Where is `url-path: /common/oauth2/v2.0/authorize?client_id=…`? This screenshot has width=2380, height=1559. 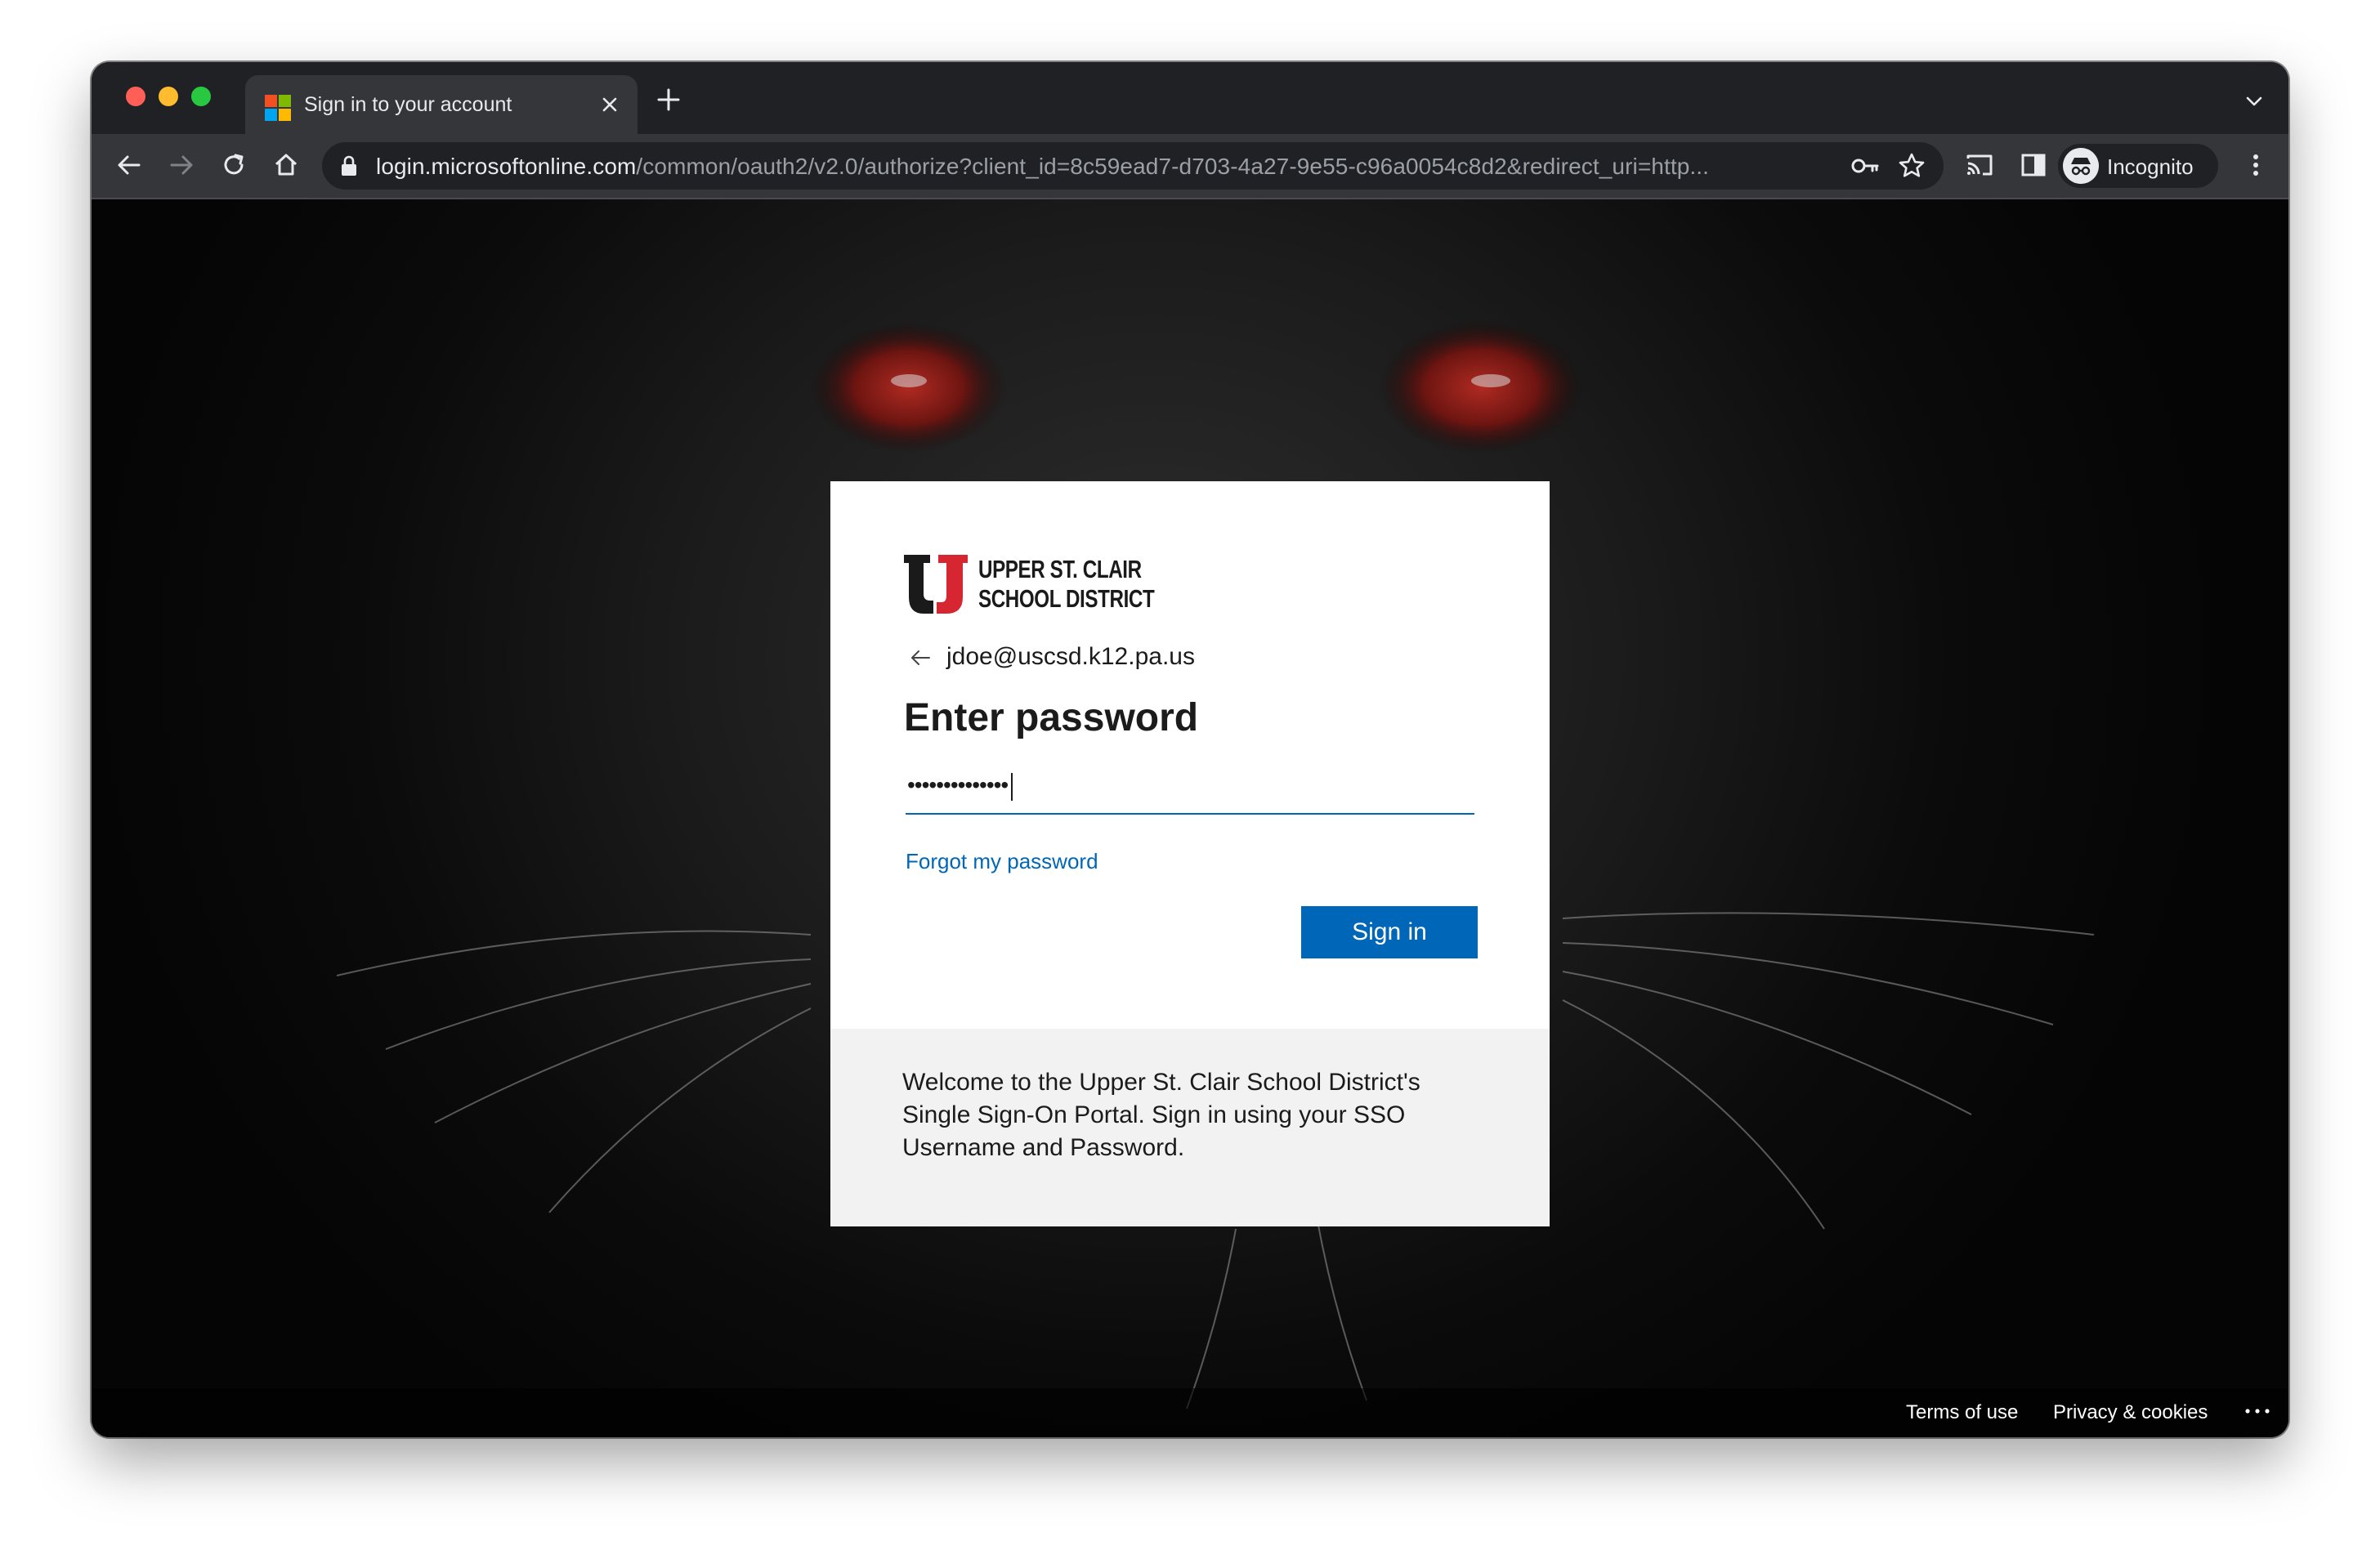 url-path: /common/oauth2/v2.0/authorize?client_id=… is located at coordinates (1173, 166).